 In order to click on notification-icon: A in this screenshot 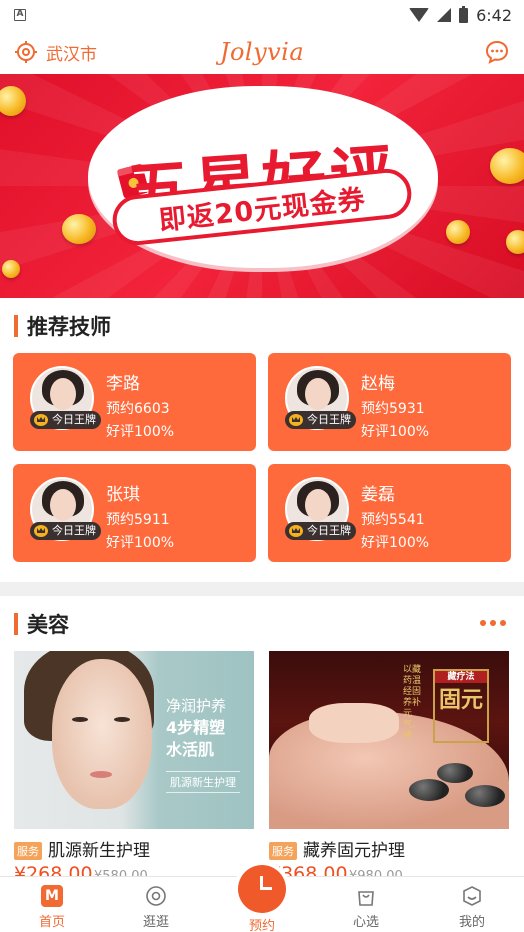, I will do `click(20, 15)`.